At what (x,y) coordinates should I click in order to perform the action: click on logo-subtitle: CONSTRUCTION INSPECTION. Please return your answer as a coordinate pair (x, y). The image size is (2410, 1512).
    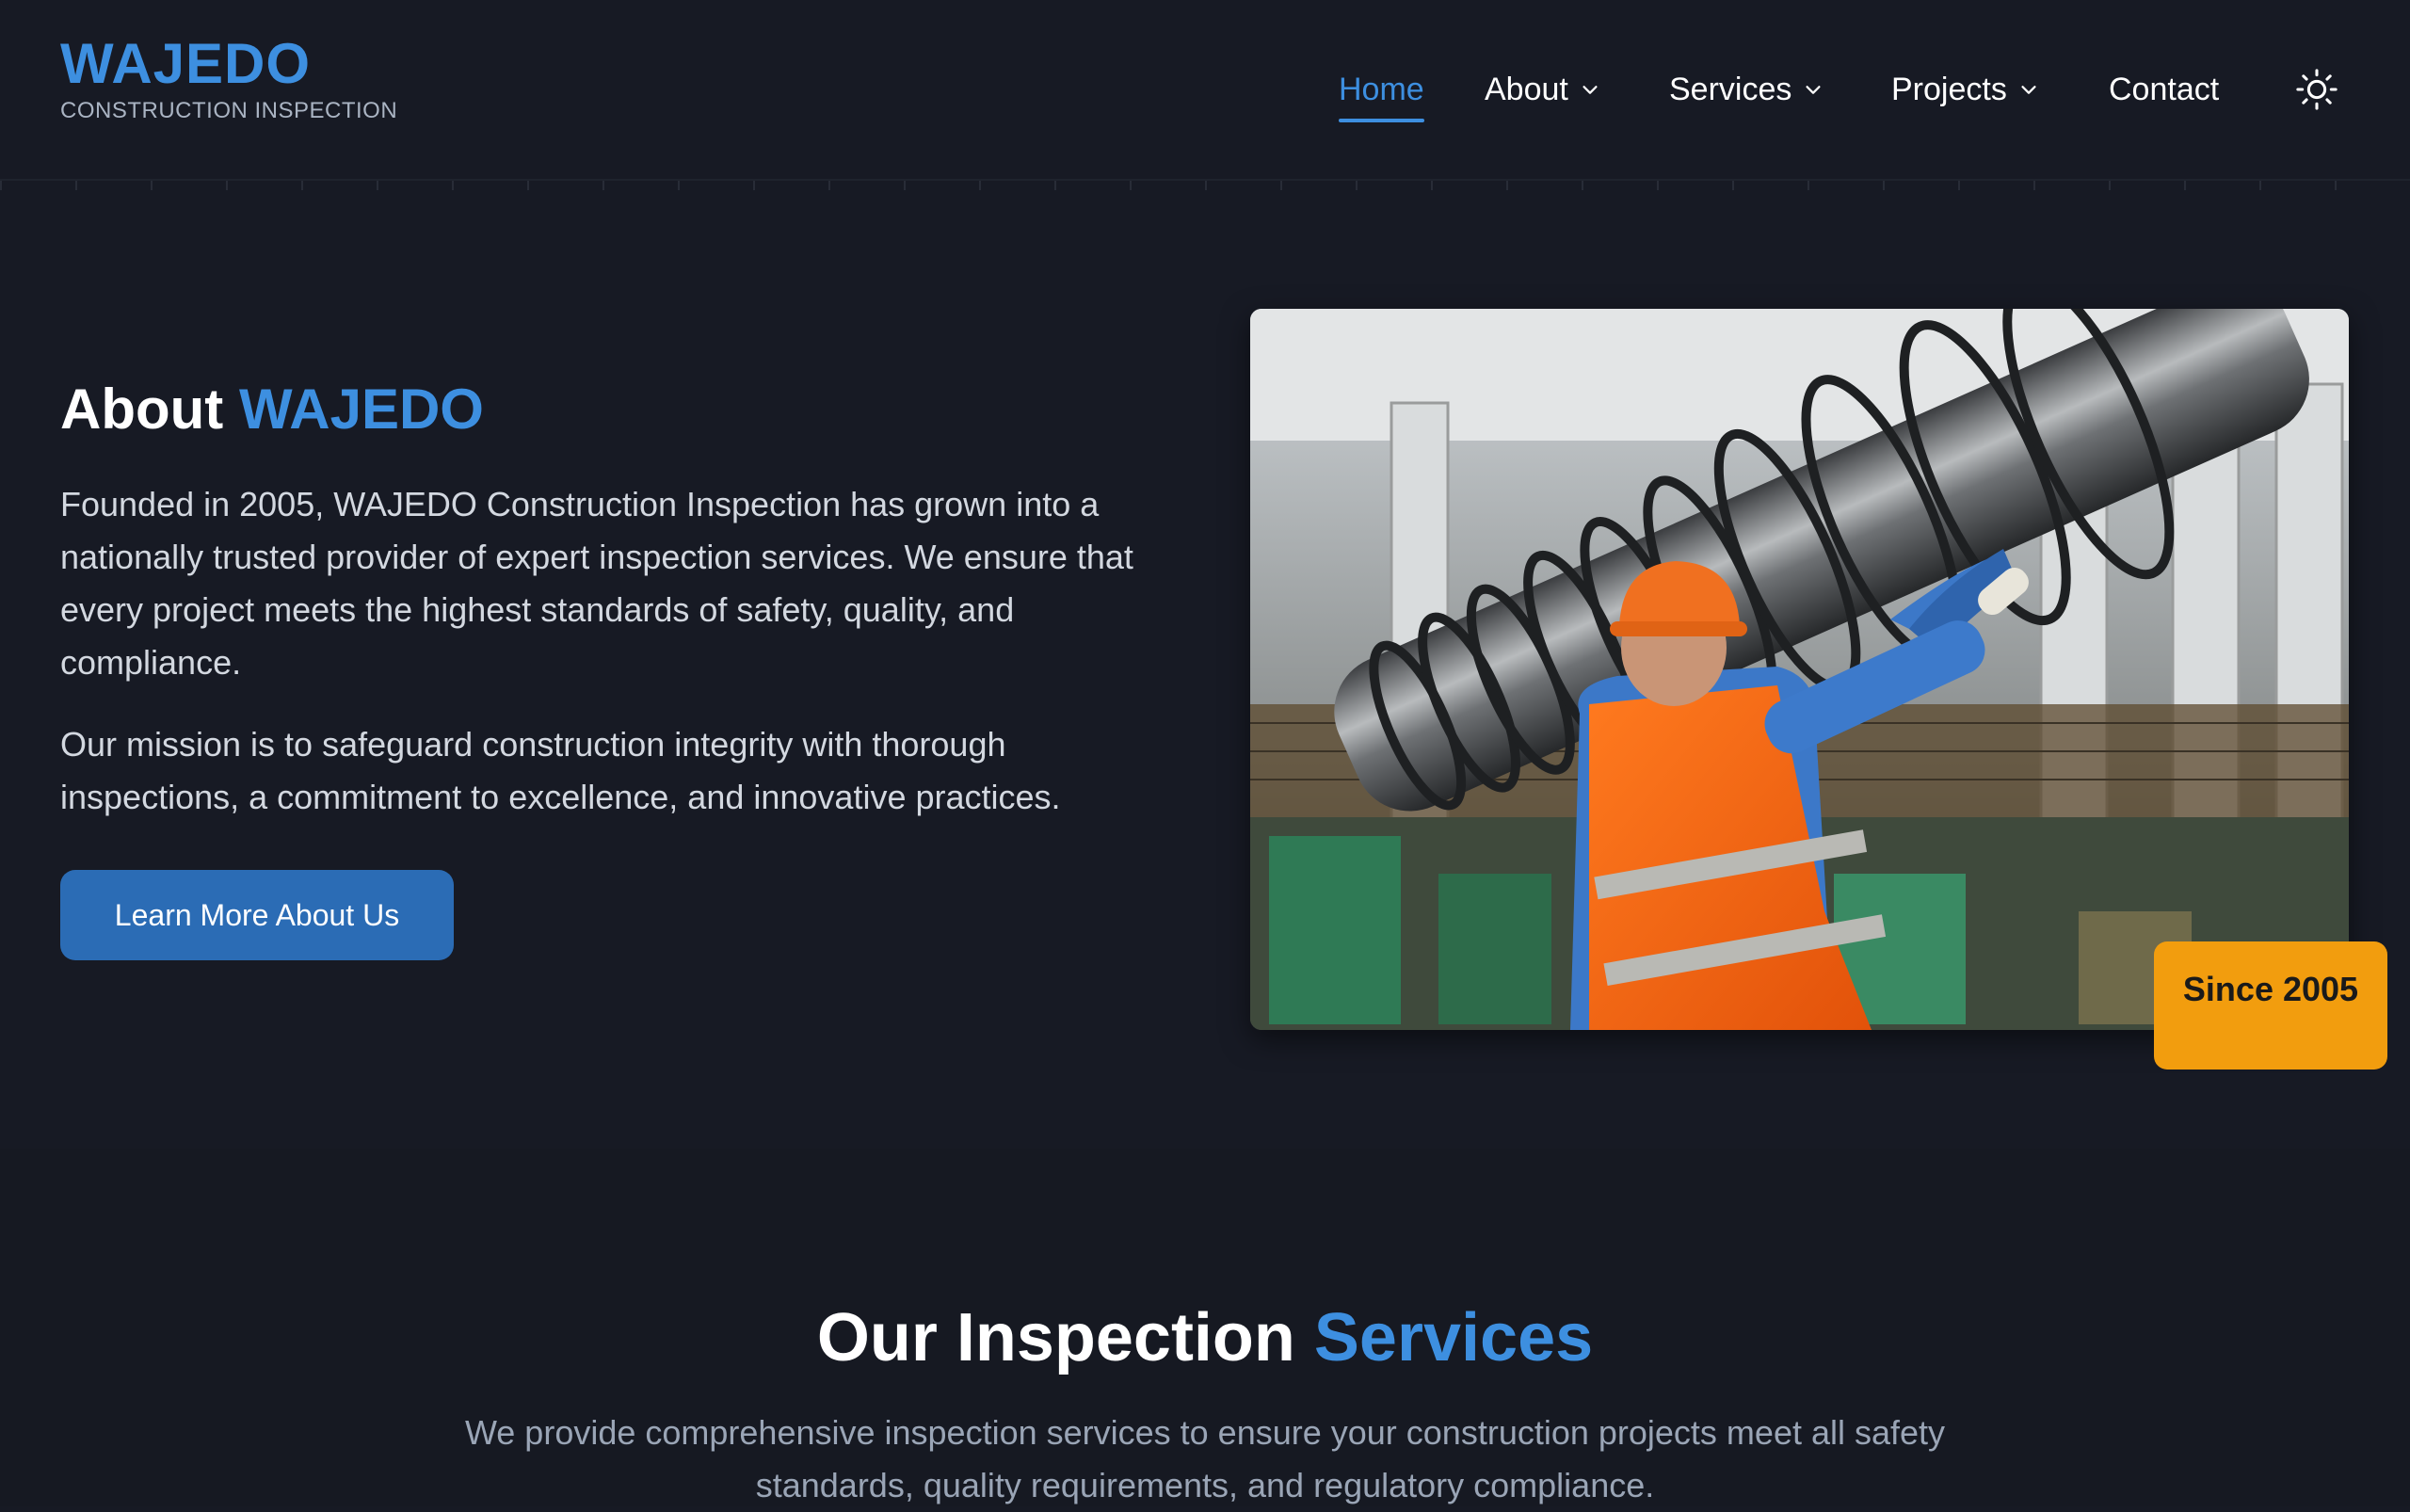
    Looking at the image, I should click on (229, 110).